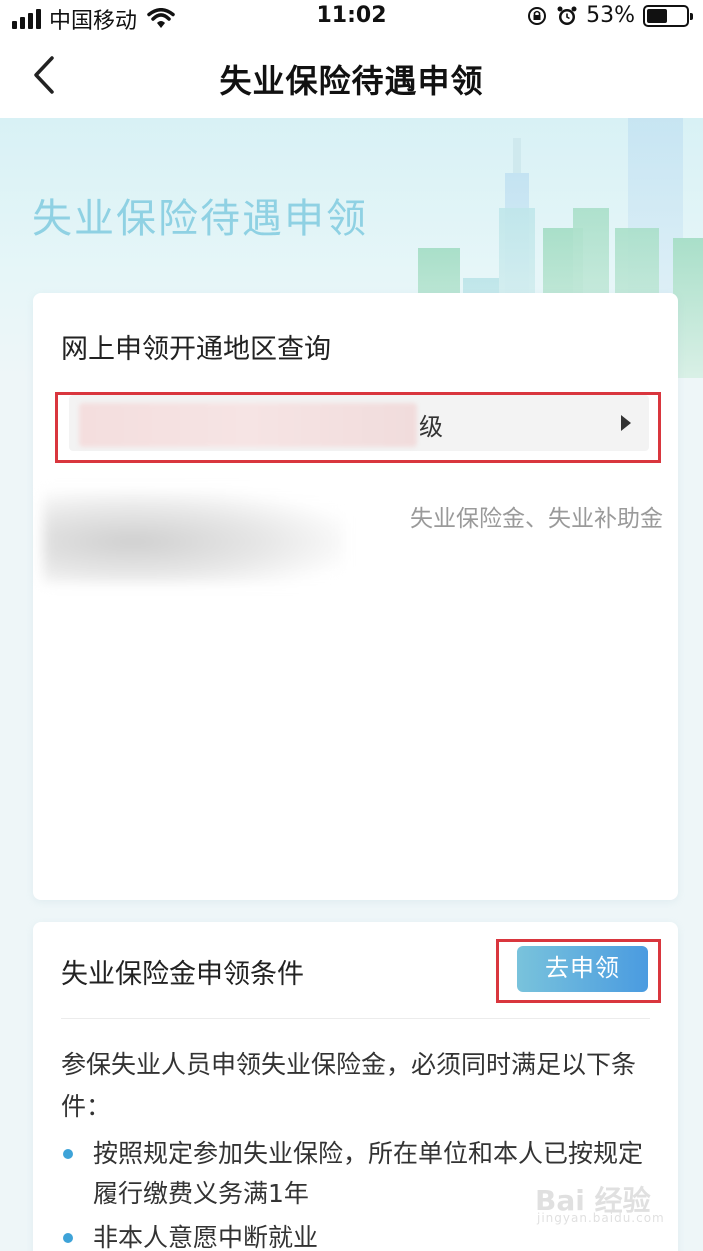 This screenshot has height=1251, width=703. I want to click on region-result-redacted, so click(193, 537).